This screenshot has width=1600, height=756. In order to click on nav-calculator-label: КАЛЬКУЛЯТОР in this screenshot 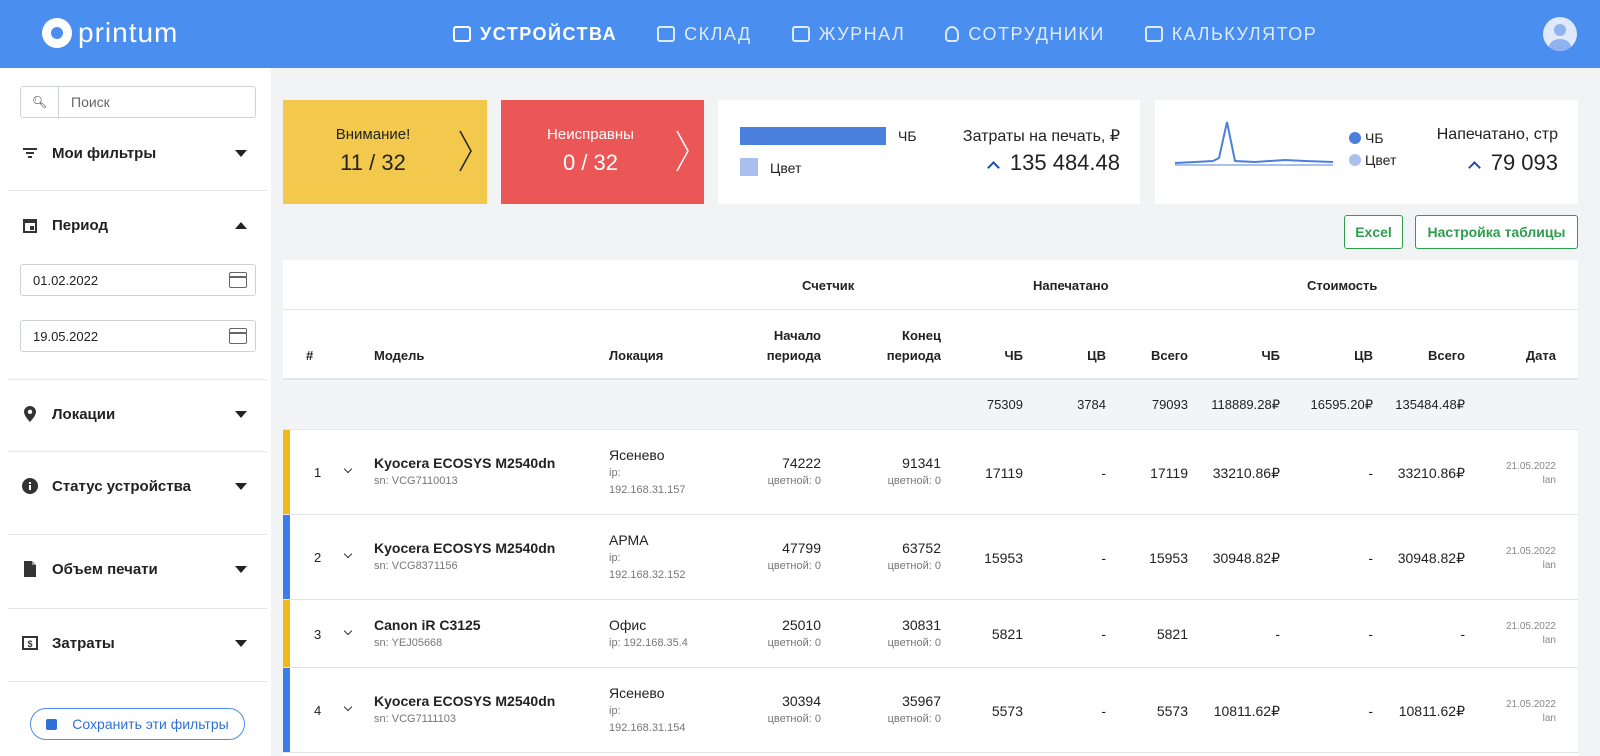, I will do `click(1244, 33)`.